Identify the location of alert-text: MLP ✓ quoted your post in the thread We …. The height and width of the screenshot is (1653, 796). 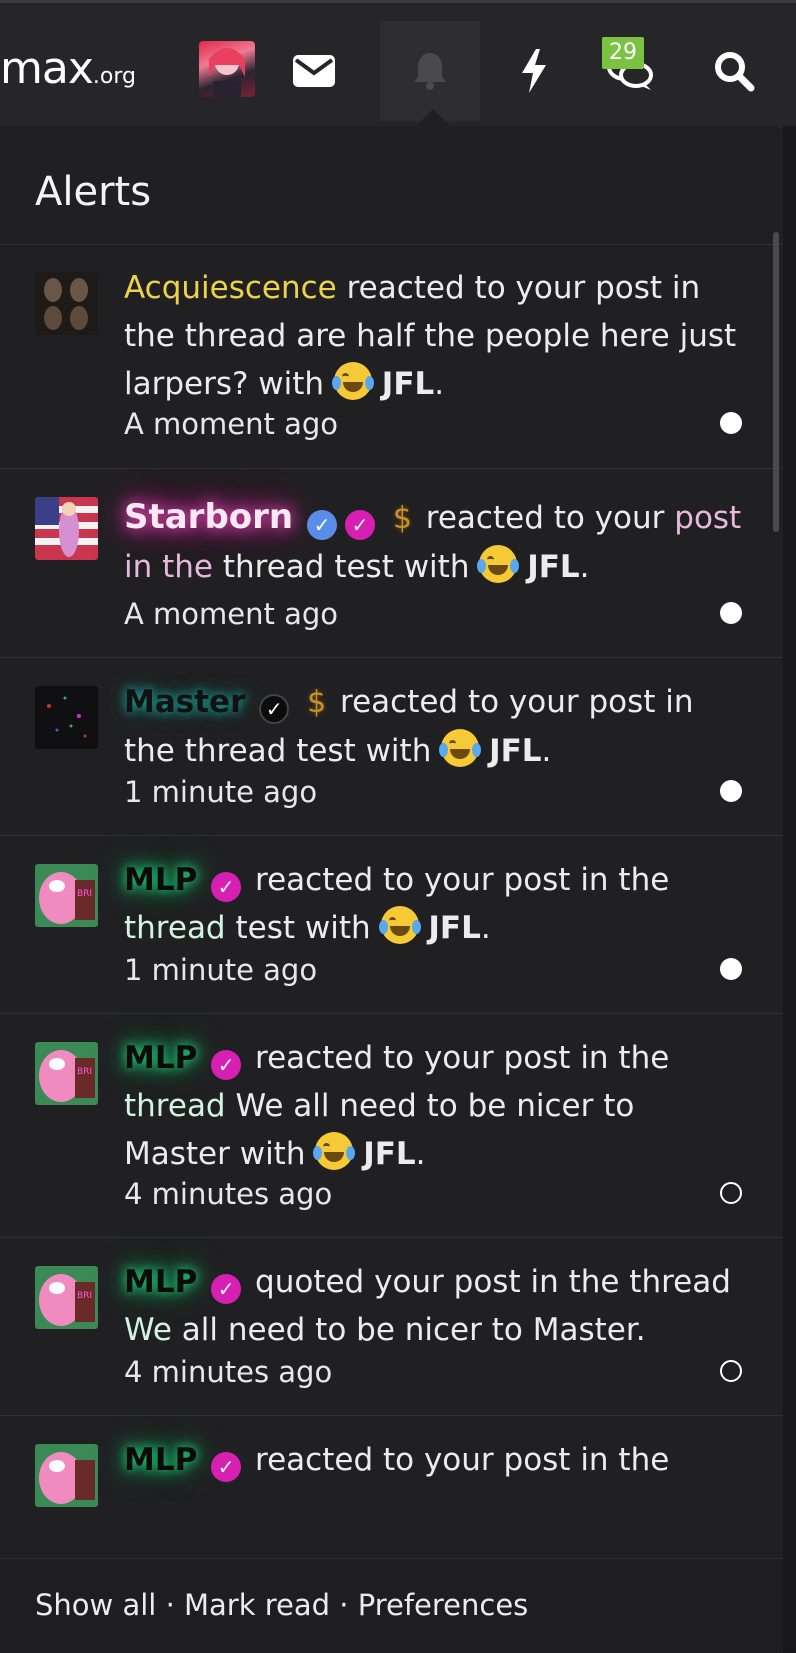
(434, 1306).